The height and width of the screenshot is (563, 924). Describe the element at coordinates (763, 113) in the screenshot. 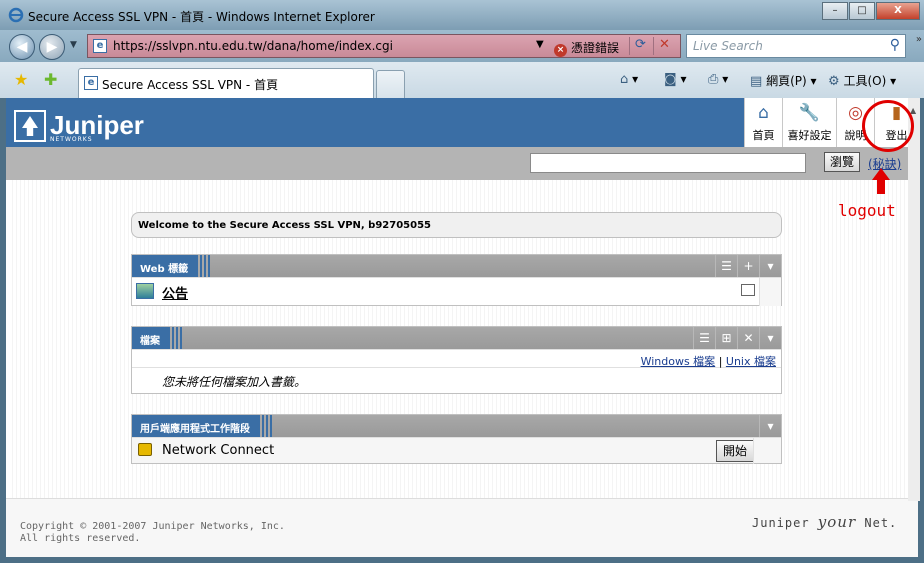

I see `home-icon: ⌂` at that location.